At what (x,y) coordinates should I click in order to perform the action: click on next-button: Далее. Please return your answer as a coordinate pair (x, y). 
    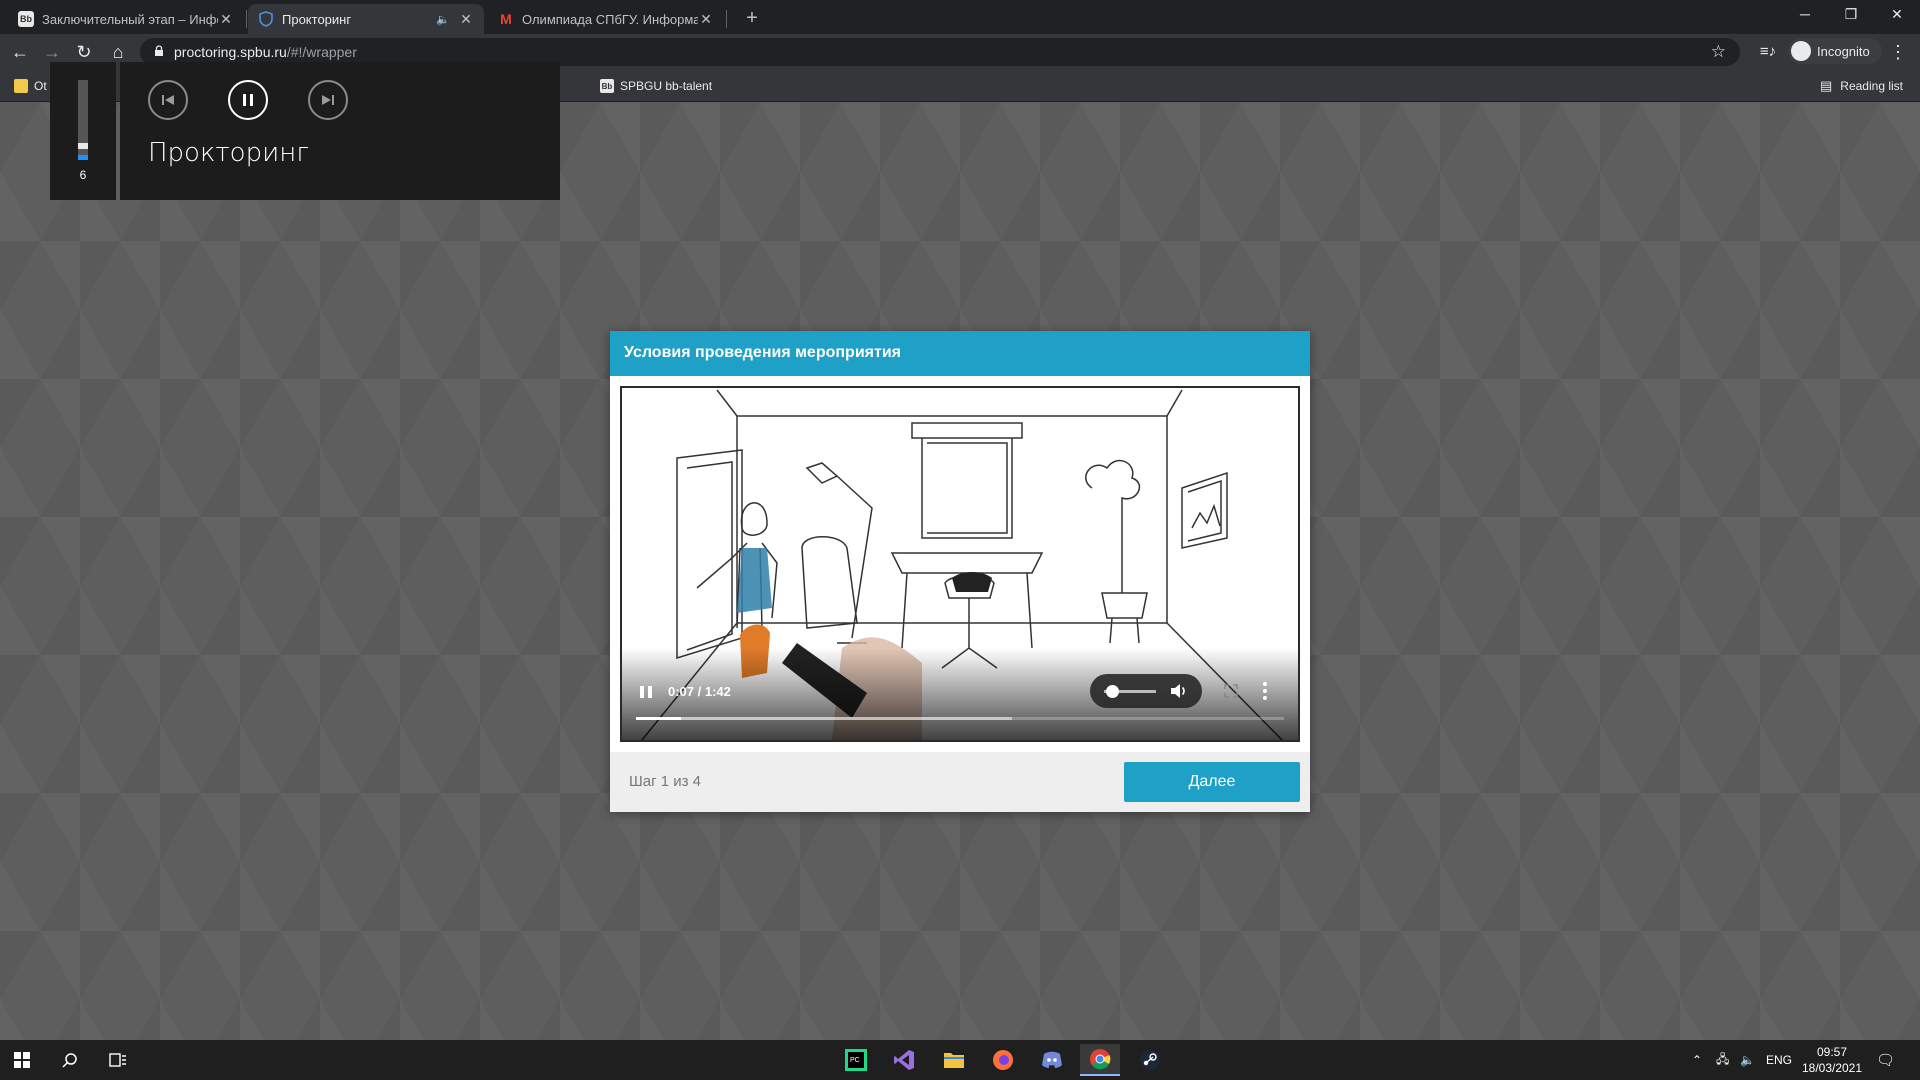
    Looking at the image, I should click on (1212, 782).